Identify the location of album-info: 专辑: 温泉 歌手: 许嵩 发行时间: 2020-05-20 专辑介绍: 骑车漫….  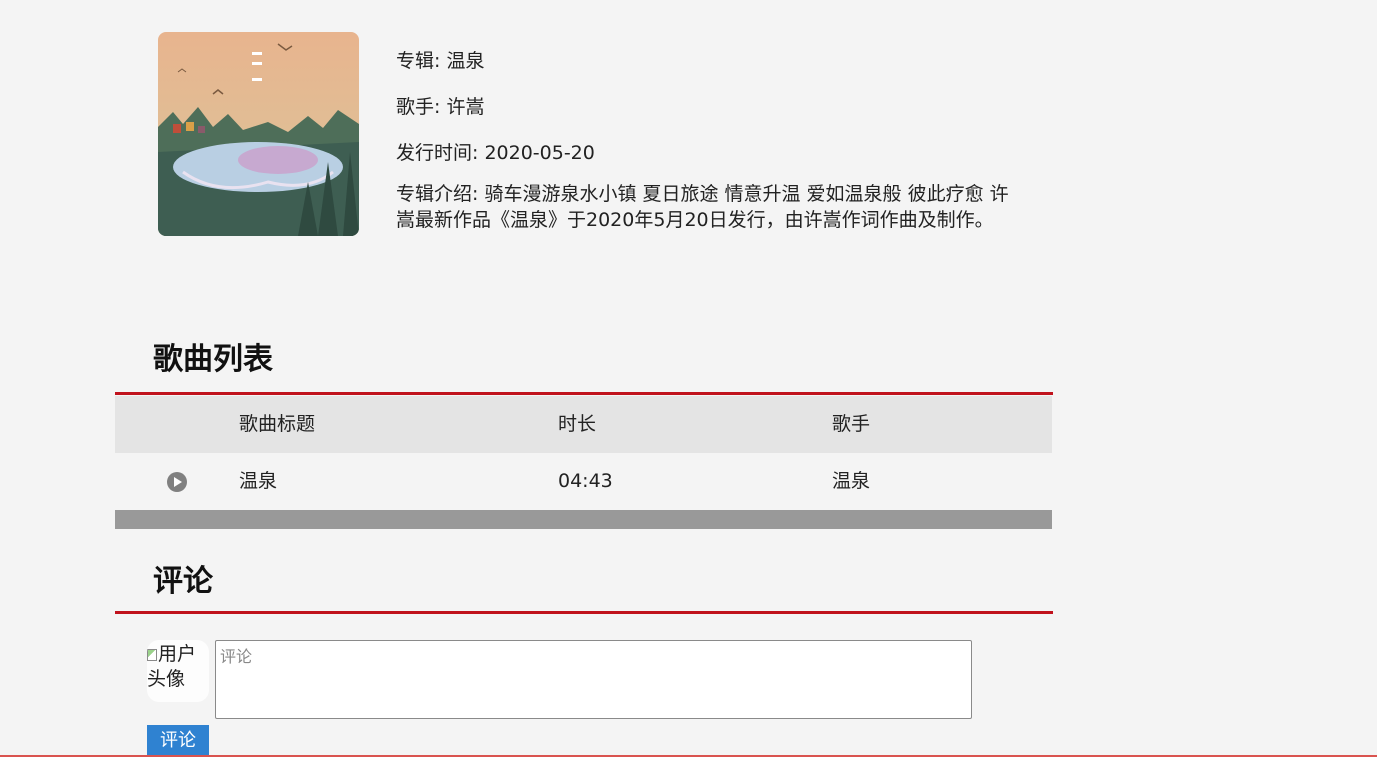
(708, 150).